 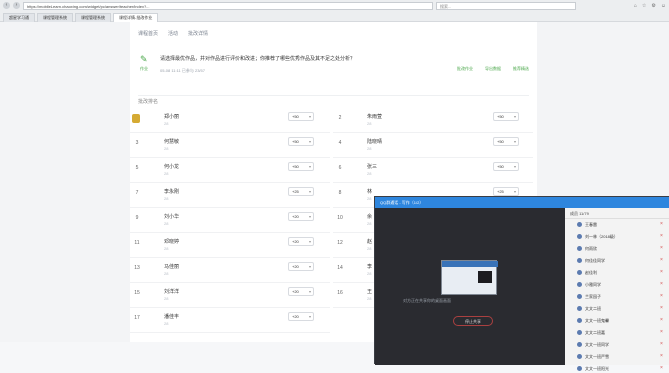 What do you see at coordinates (137, 293) in the screenshot?
I see `rank-number: 15` at bounding box center [137, 293].